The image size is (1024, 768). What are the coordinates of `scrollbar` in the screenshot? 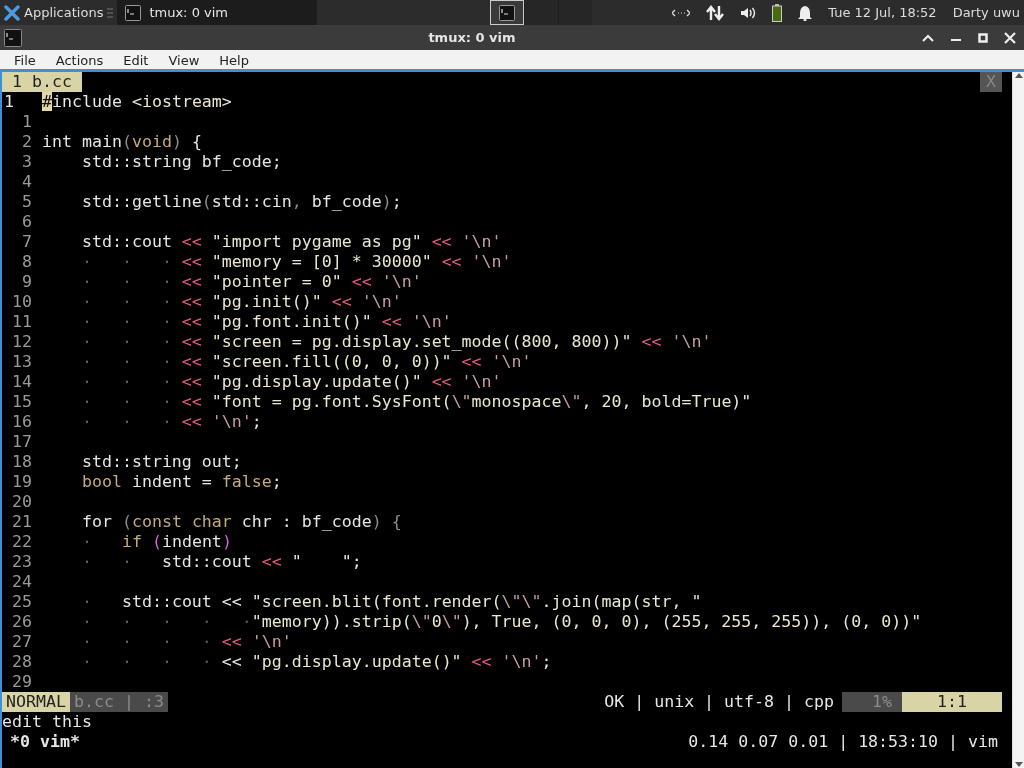 It's located at (1018, 420).